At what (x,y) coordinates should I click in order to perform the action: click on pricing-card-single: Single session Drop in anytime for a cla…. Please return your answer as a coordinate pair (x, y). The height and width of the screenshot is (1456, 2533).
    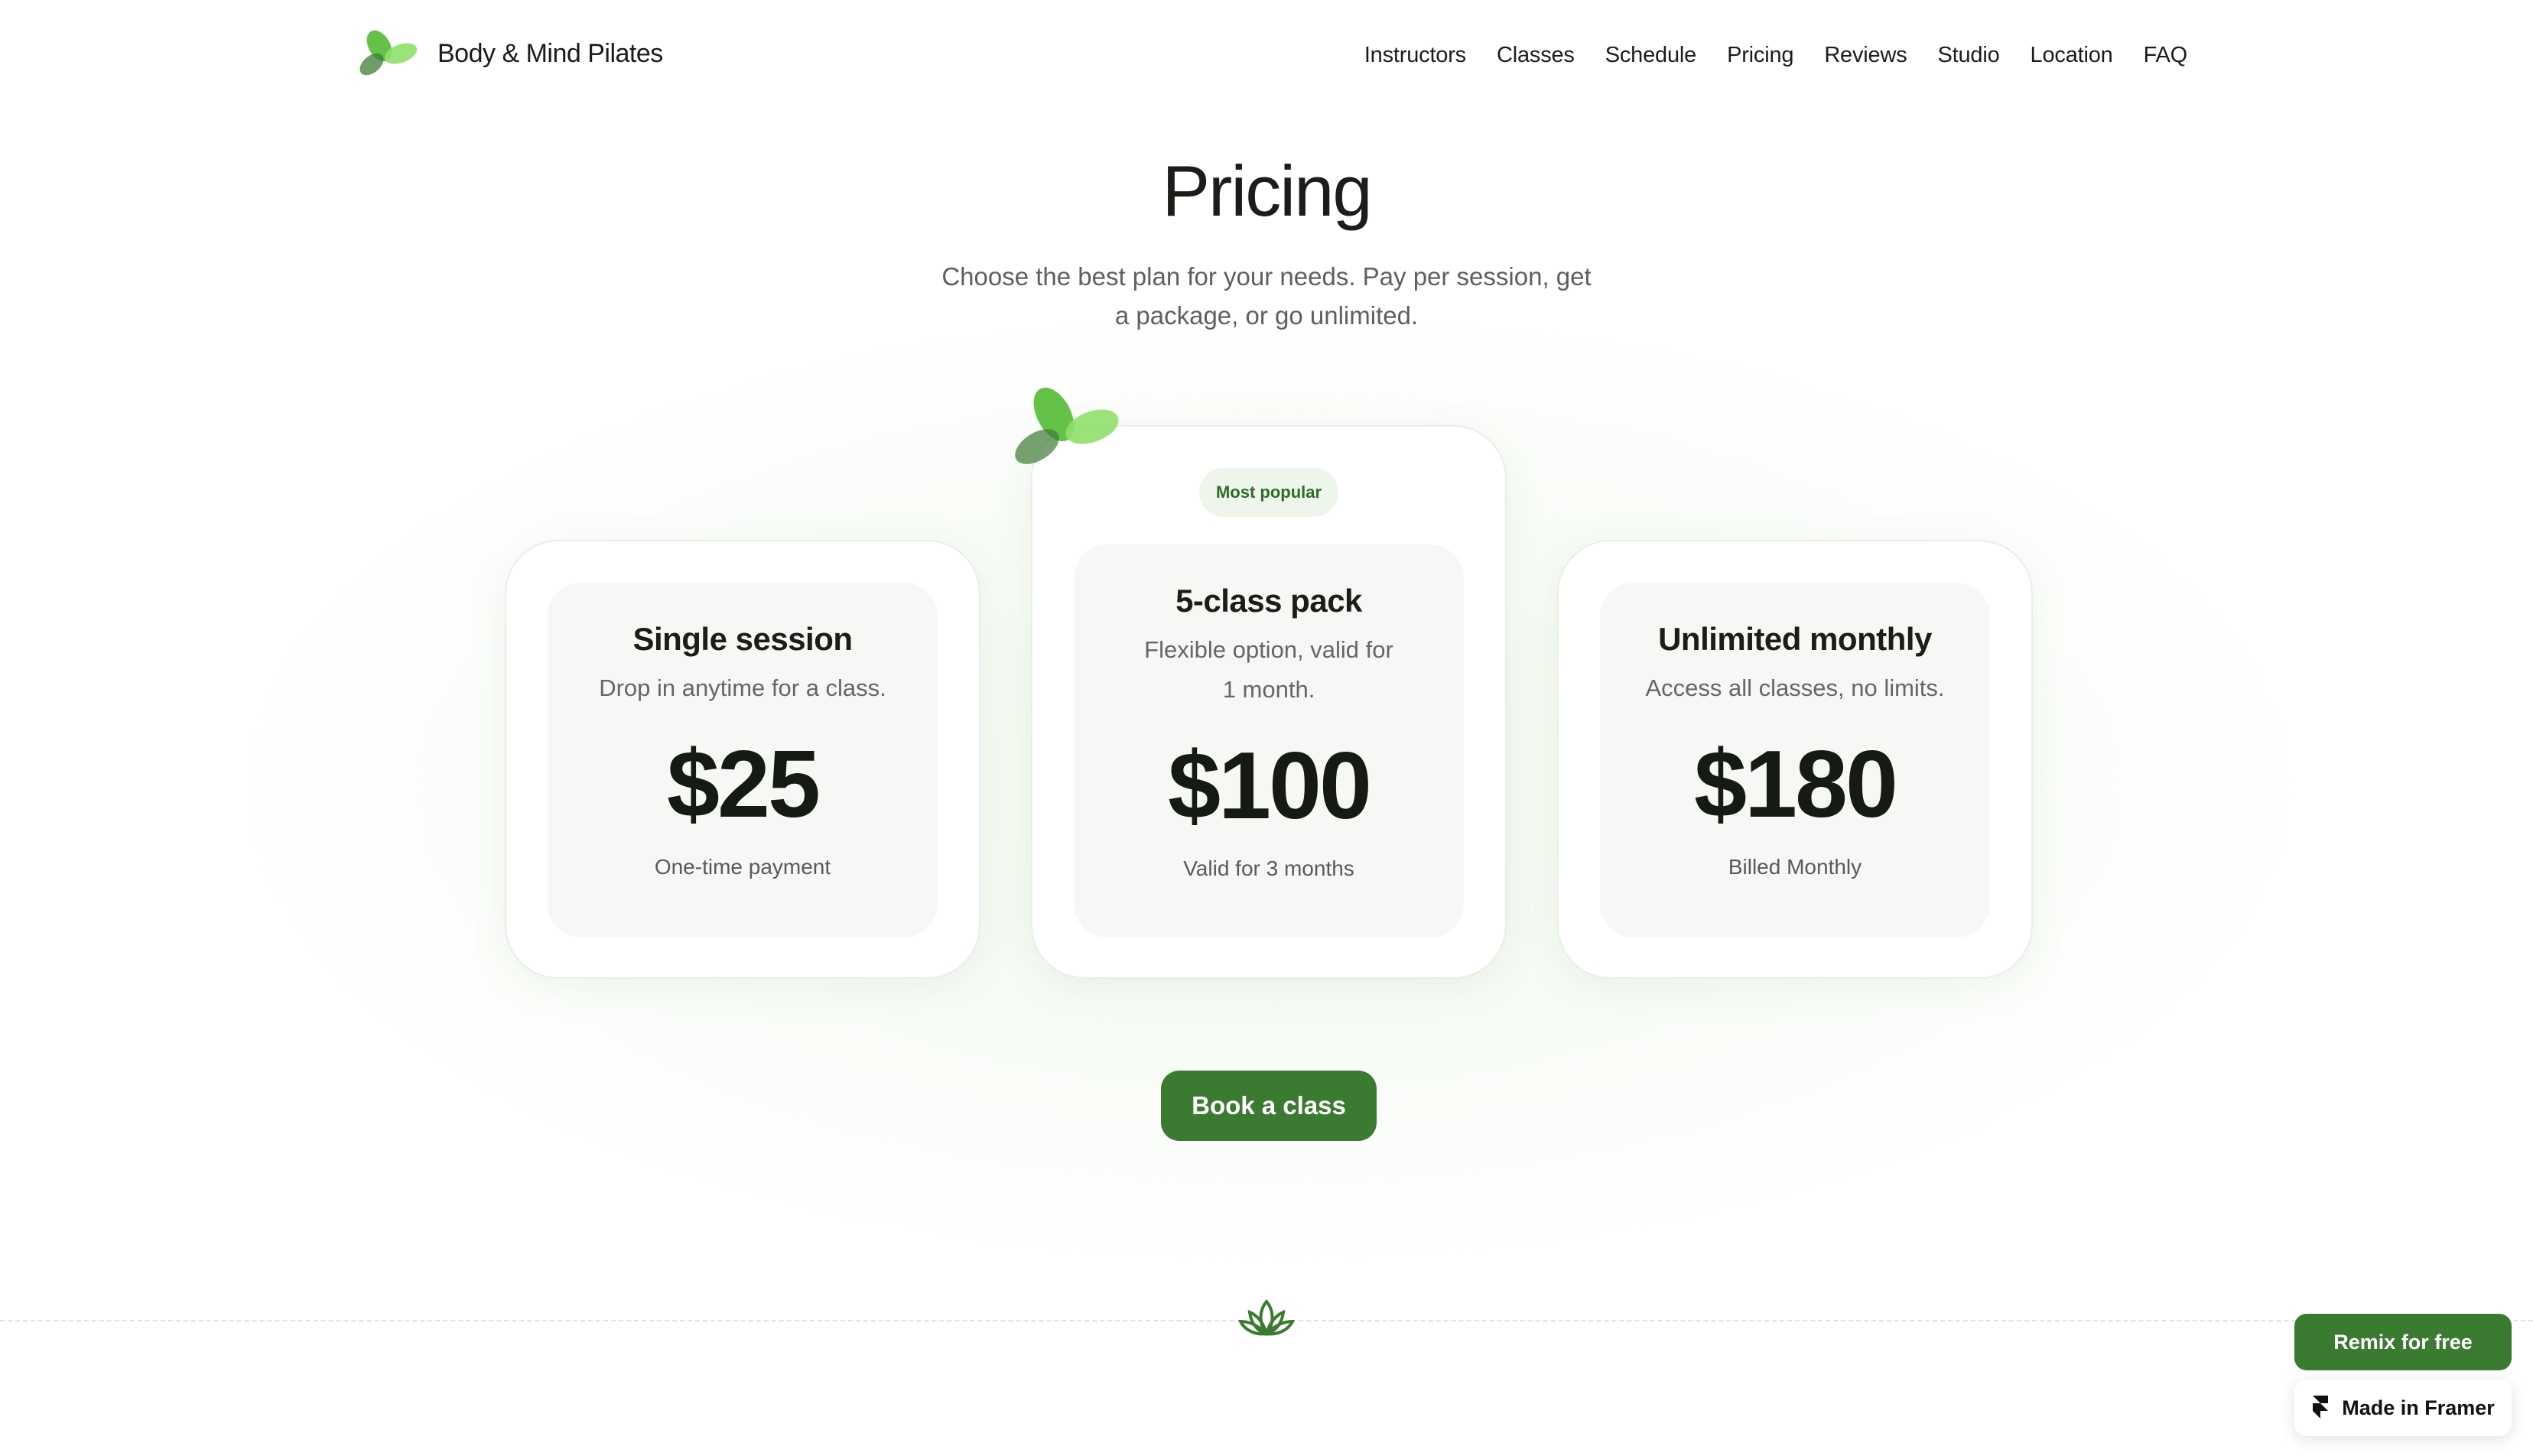
    Looking at the image, I should click on (742, 759).